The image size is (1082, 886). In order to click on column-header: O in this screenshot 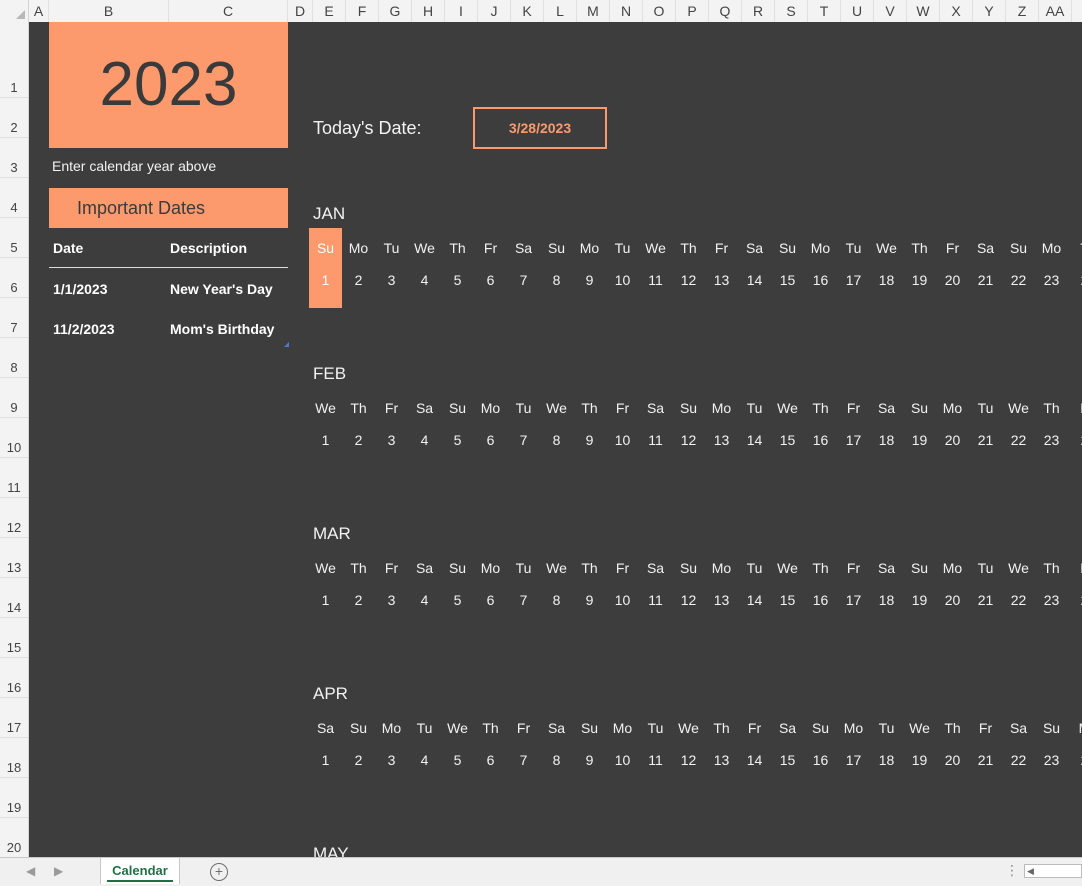, I will do `click(659, 11)`.